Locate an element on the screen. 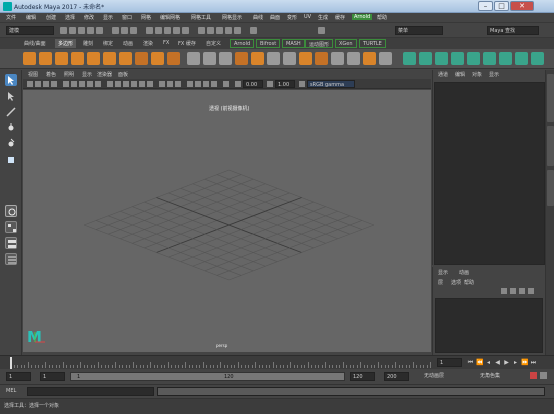  single-view-layout-icon is located at coordinates (11, 211).